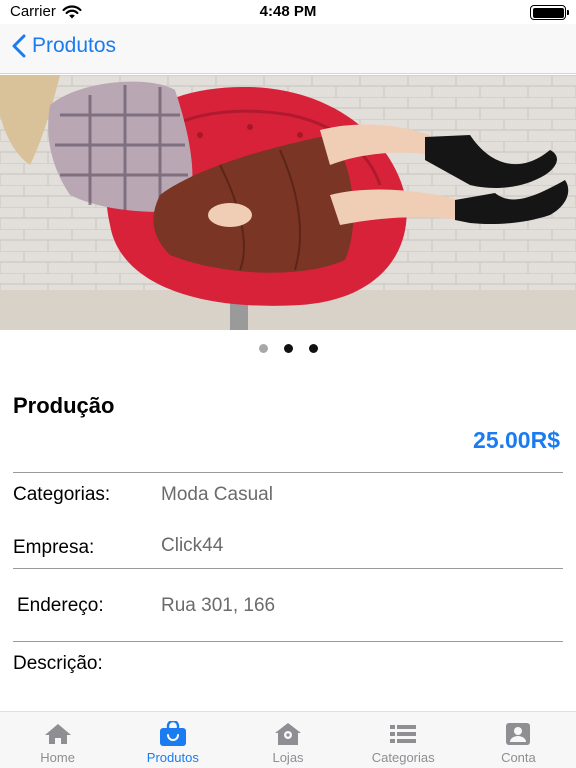  Describe the element at coordinates (58, 663) in the screenshot. I see `description-label: Descrição:` at that location.